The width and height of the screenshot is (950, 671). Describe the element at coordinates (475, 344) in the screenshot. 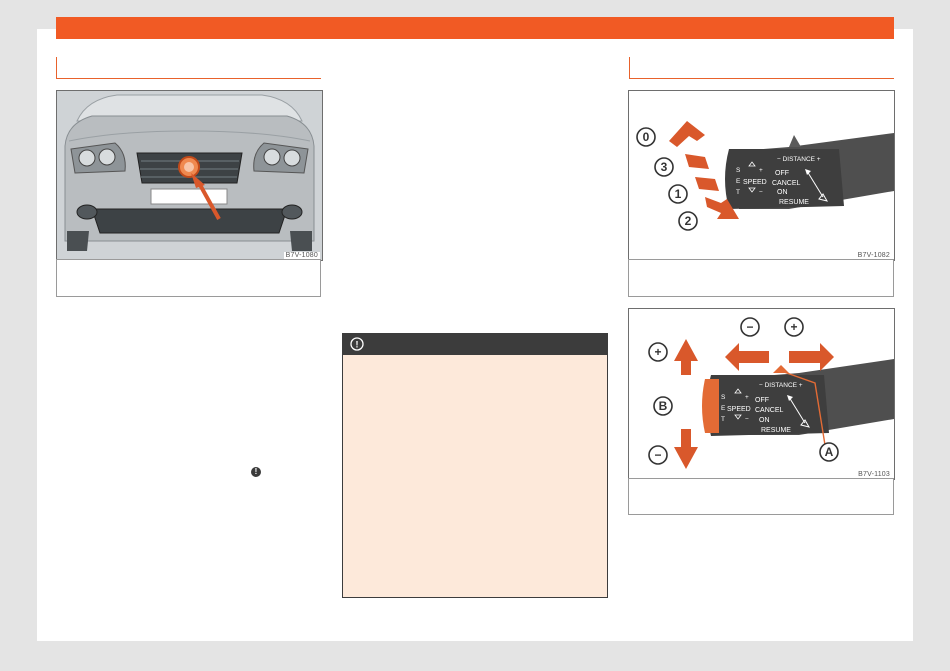

I see `warning-header: !` at that location.